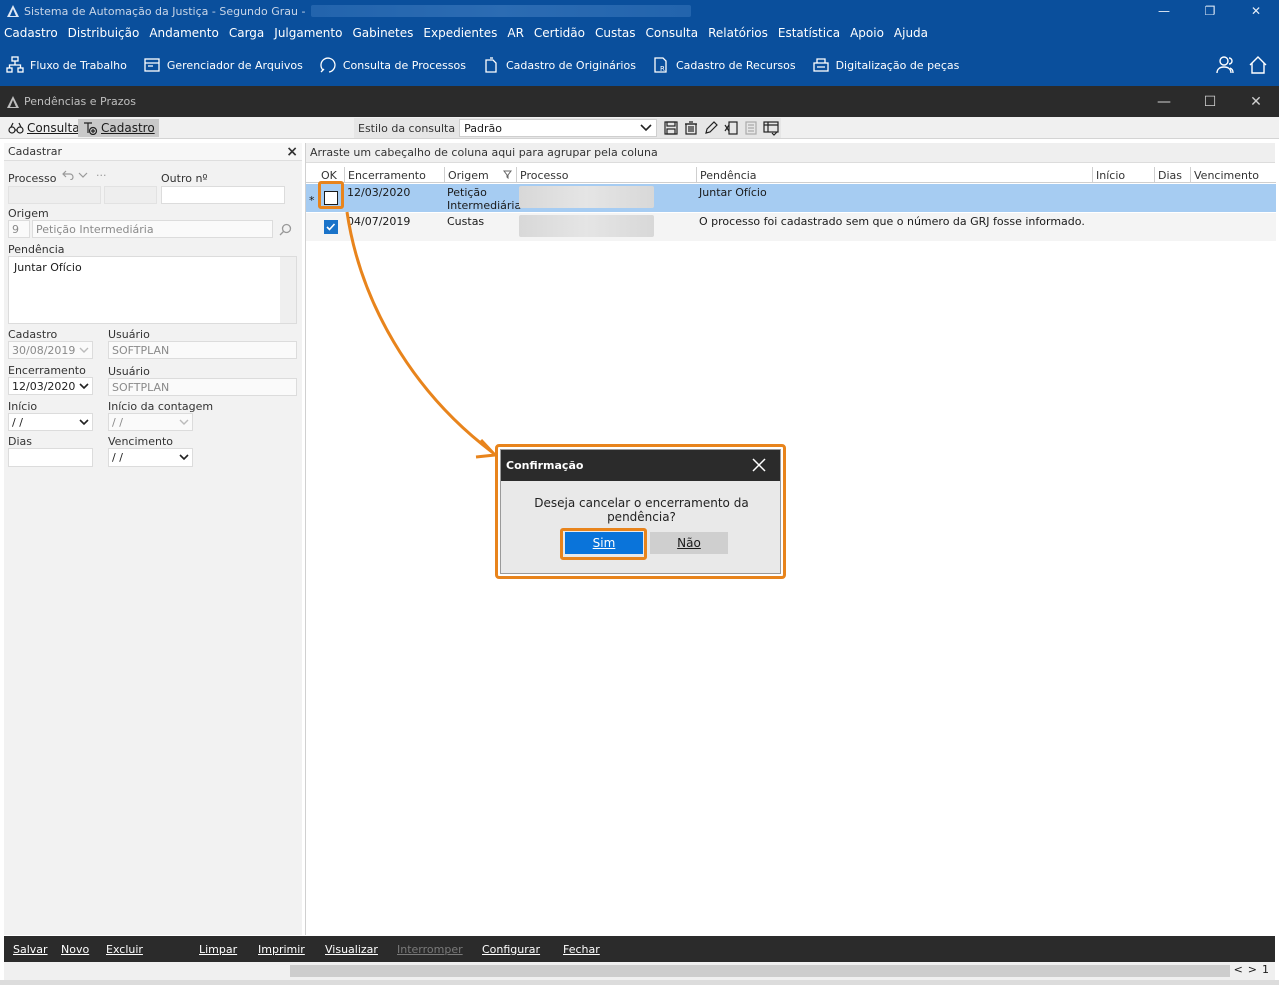  What do you see at coordinates (1124, 175) in the screenshot?
I see `column-header-inicio: Início` at bounding box center [1124, 175].